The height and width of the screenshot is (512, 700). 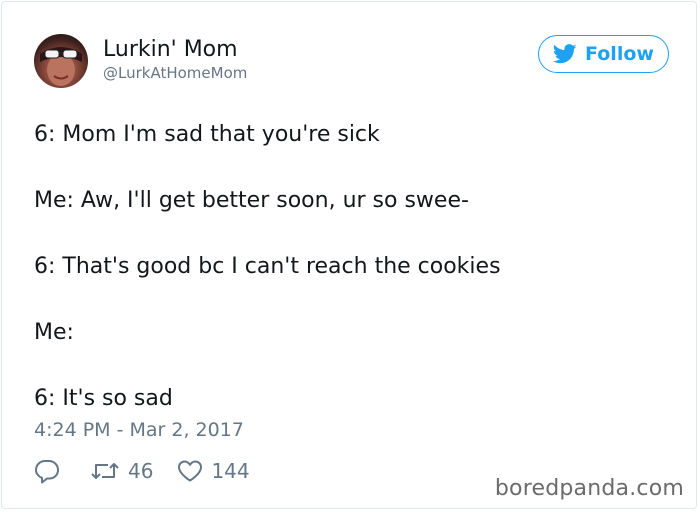 I want to click on tweet-line: Me:, so click(x=54, y=332).